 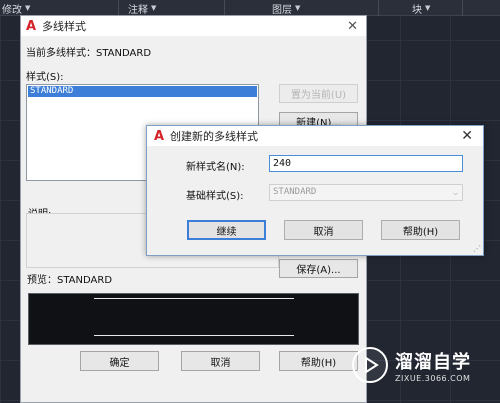 I want to click on chevron-down-icon: ⌵, so click(x=455, y=192).